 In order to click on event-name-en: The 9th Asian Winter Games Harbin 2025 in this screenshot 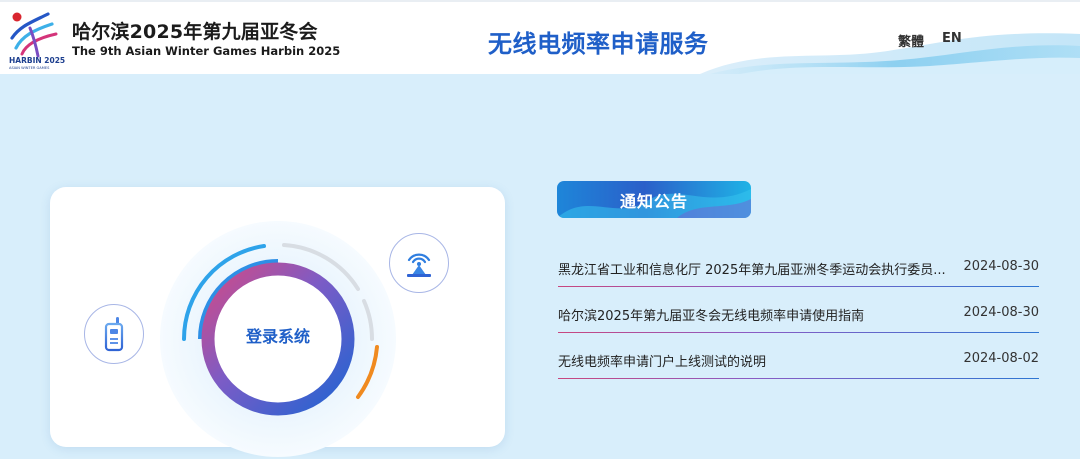, I will do `click(206, 51)`.